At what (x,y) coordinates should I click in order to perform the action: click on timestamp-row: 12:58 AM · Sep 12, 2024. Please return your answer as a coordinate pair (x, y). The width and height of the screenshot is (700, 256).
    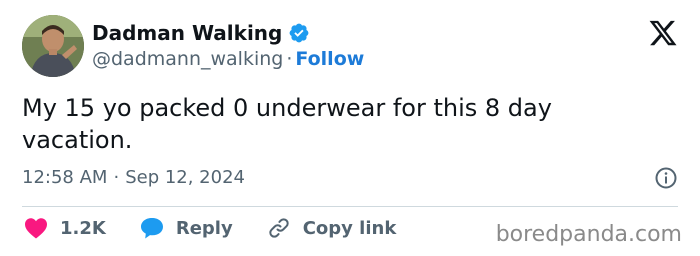
    Looking at the image, I should click on (133, 177).